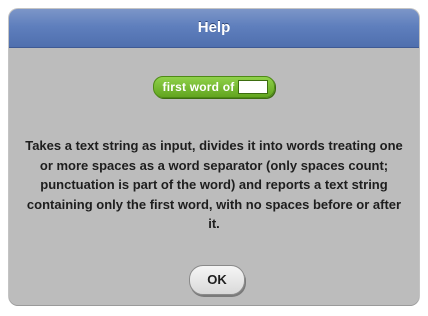 Image resolution: width=428 pixels, height=316 pixels. What do you see at coordinates (198, 87) in the screenshot?
I see `block-label: first word of` at bounding box center [198, 87].